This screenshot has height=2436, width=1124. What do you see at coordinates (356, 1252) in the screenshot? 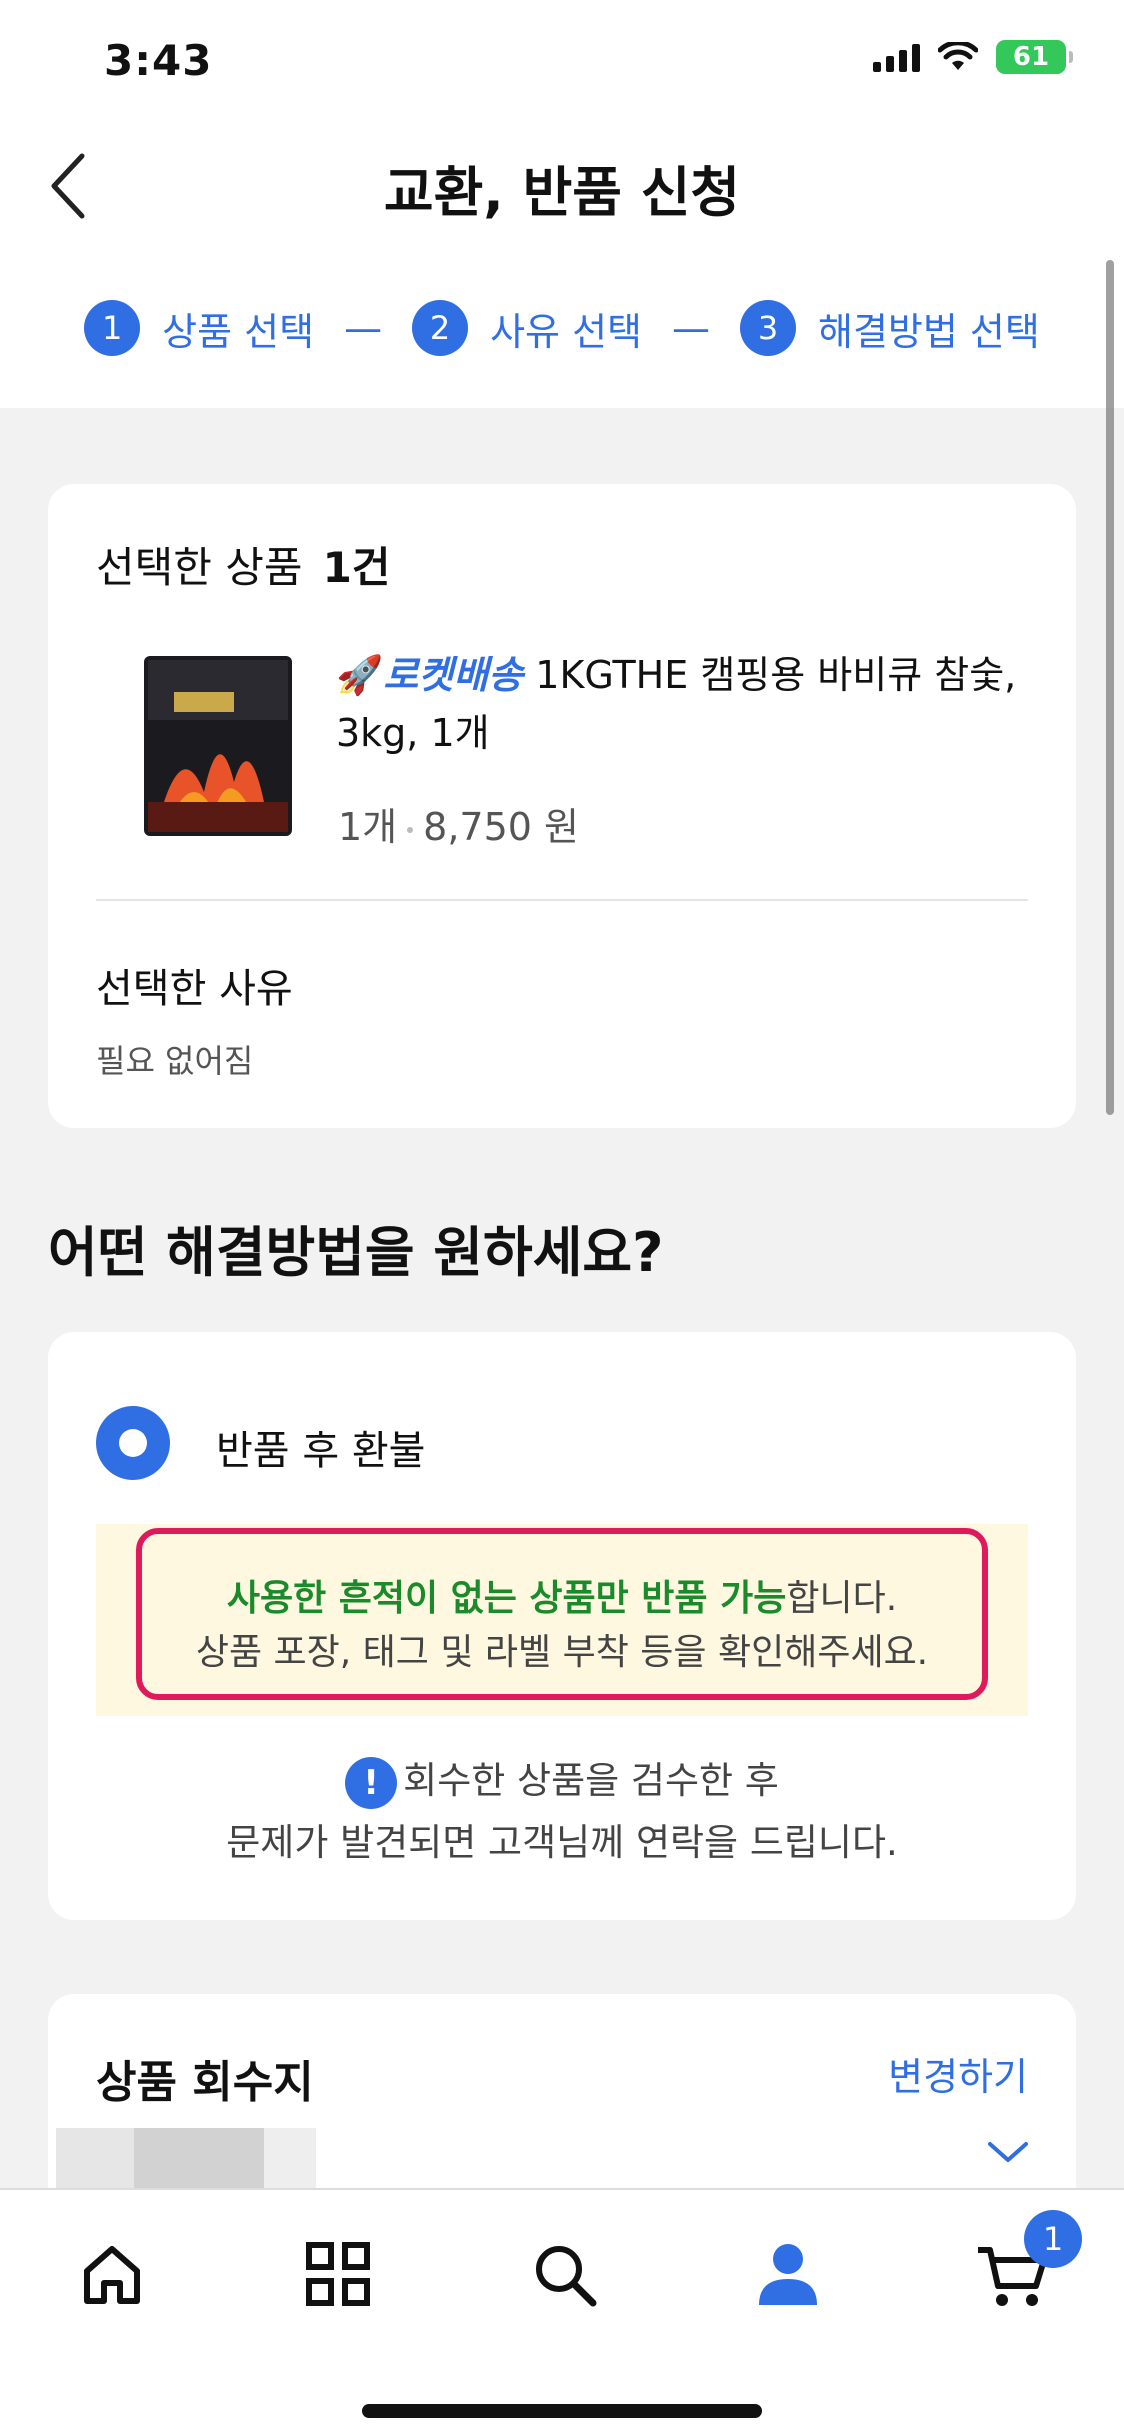
I see `resolution-question: 어떤 해결방법을 원하세요?` at bounding box center [356, 1252].